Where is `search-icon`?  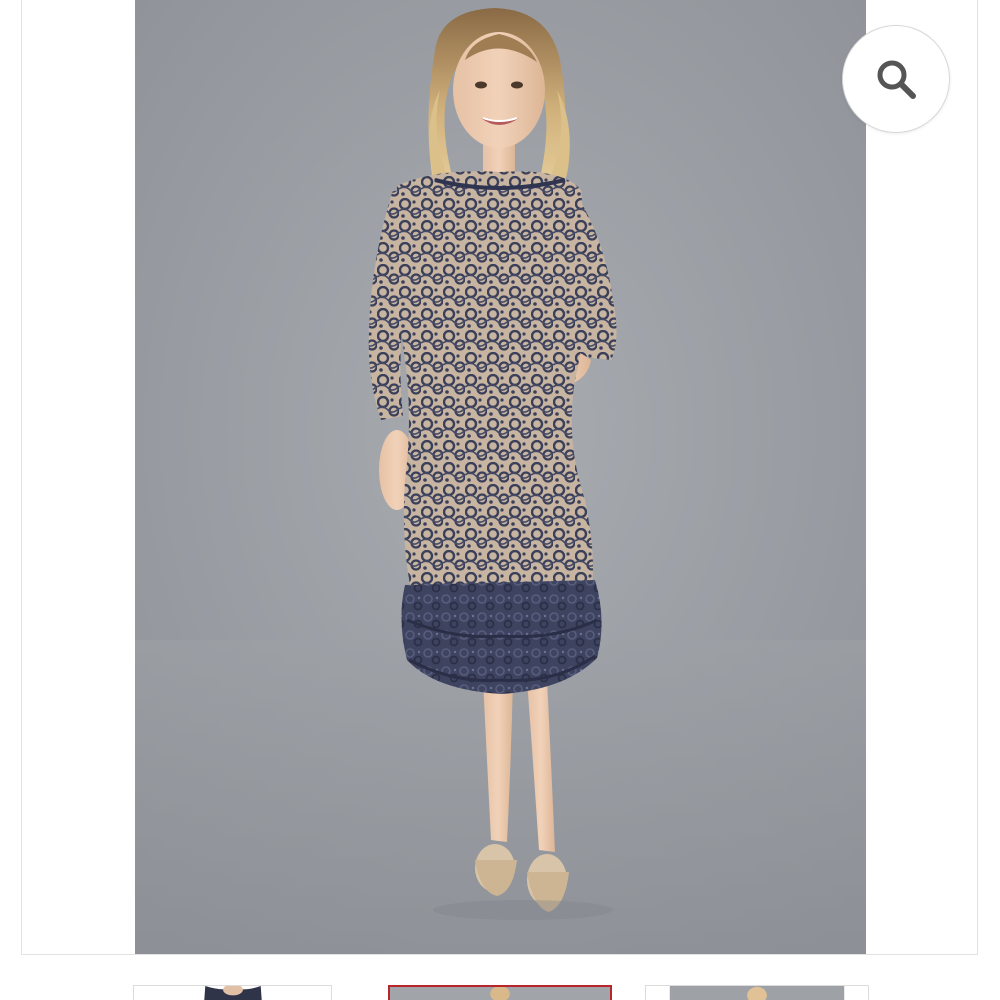 search-icon is located at coordinates (896, 79).